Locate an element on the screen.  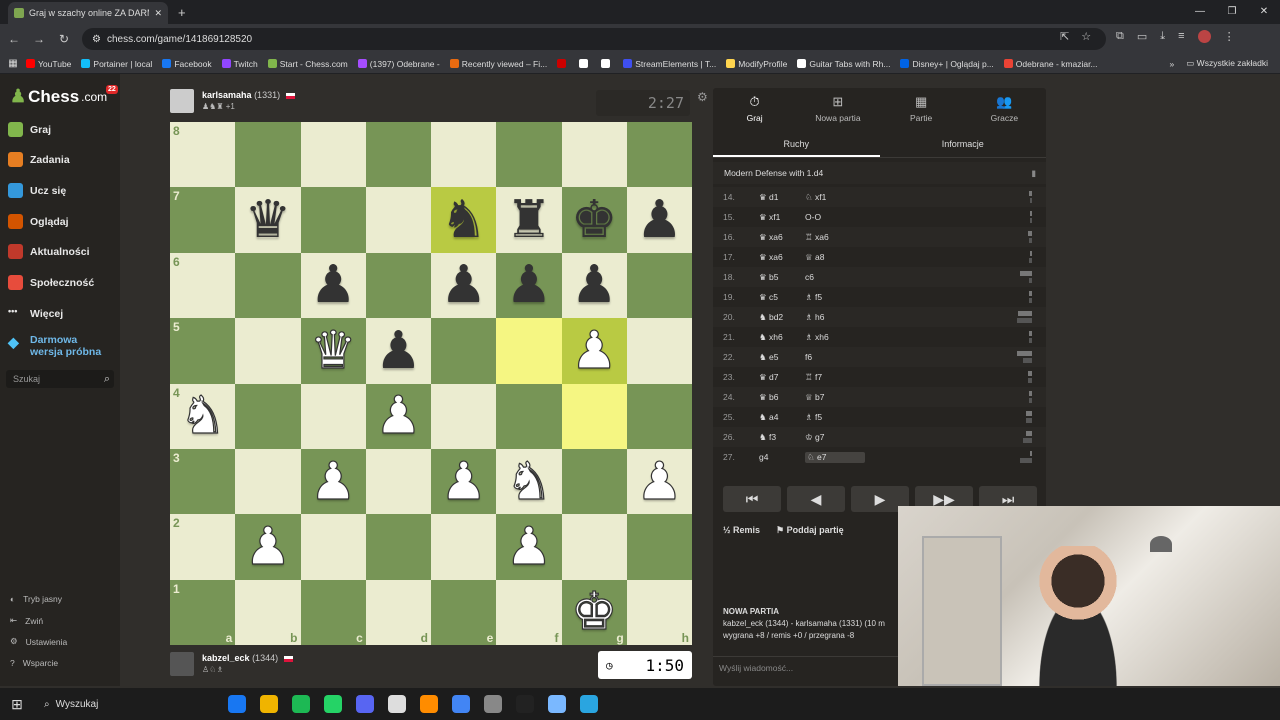
forward-icon: → is located at coordinates (39, 39).